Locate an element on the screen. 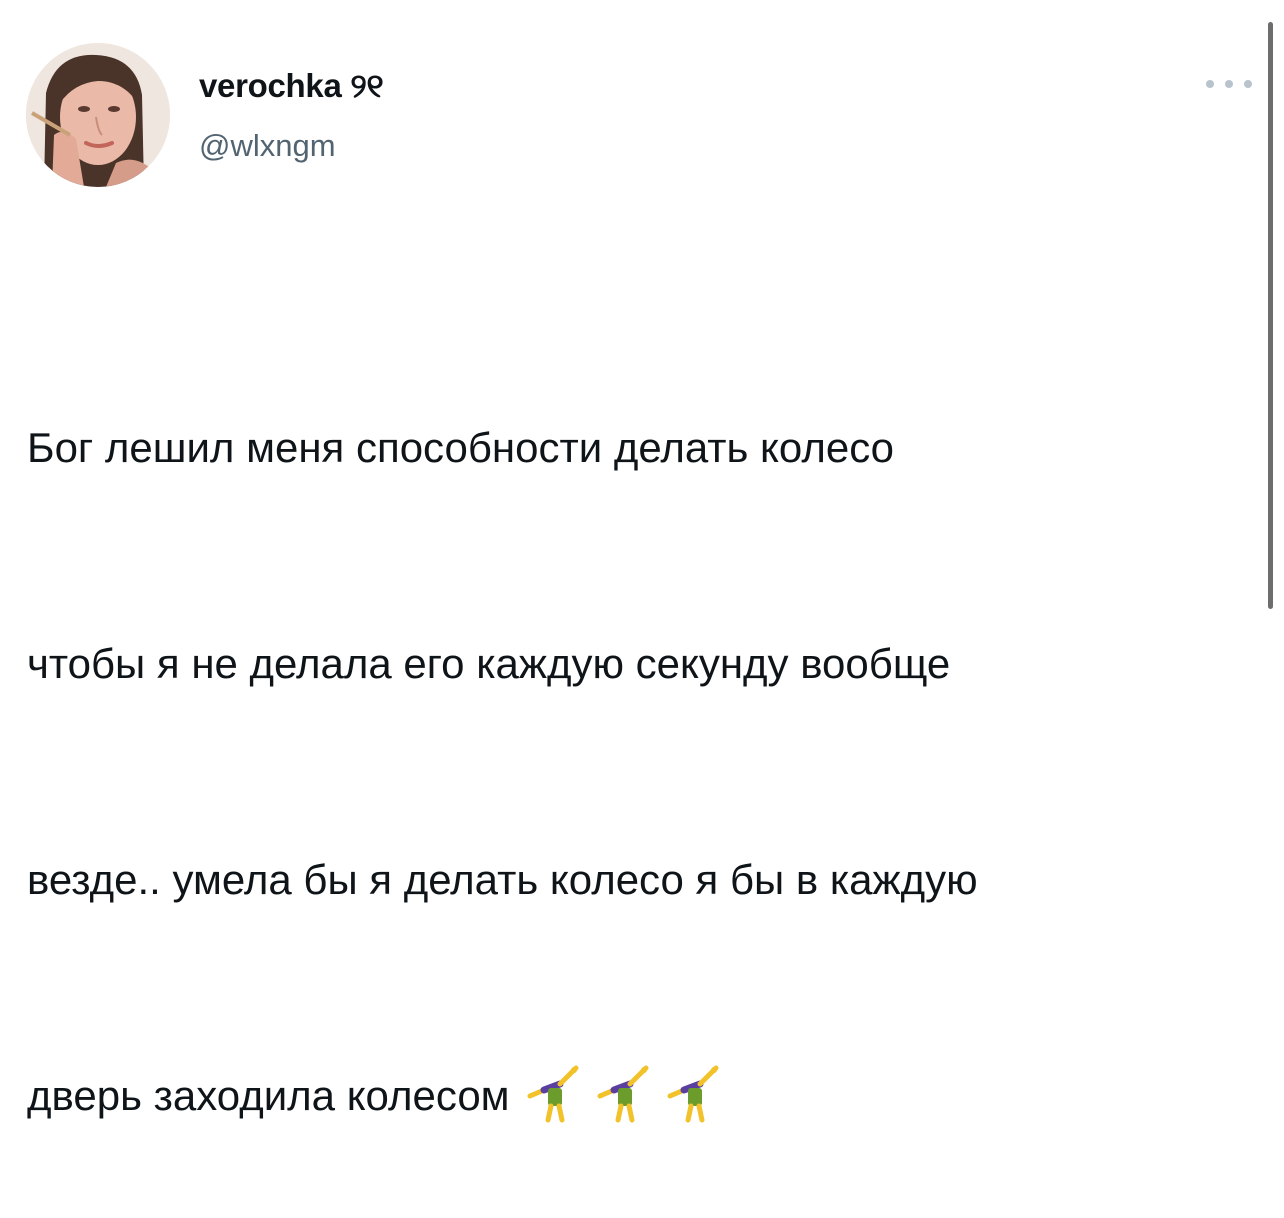  emoji-row is located at coordinates (625, 1093).